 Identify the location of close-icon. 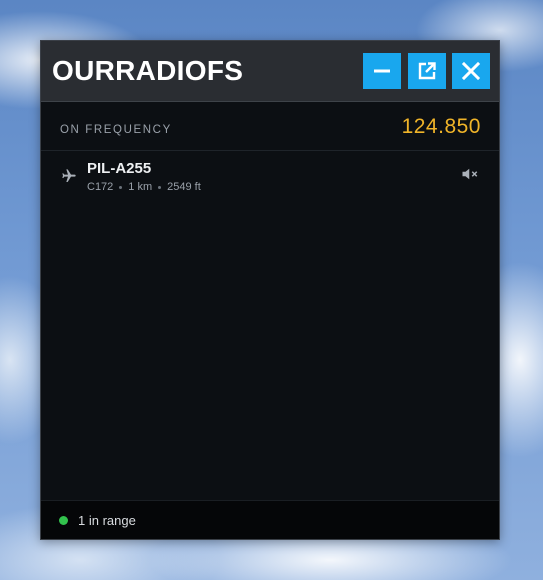
(471, 71).